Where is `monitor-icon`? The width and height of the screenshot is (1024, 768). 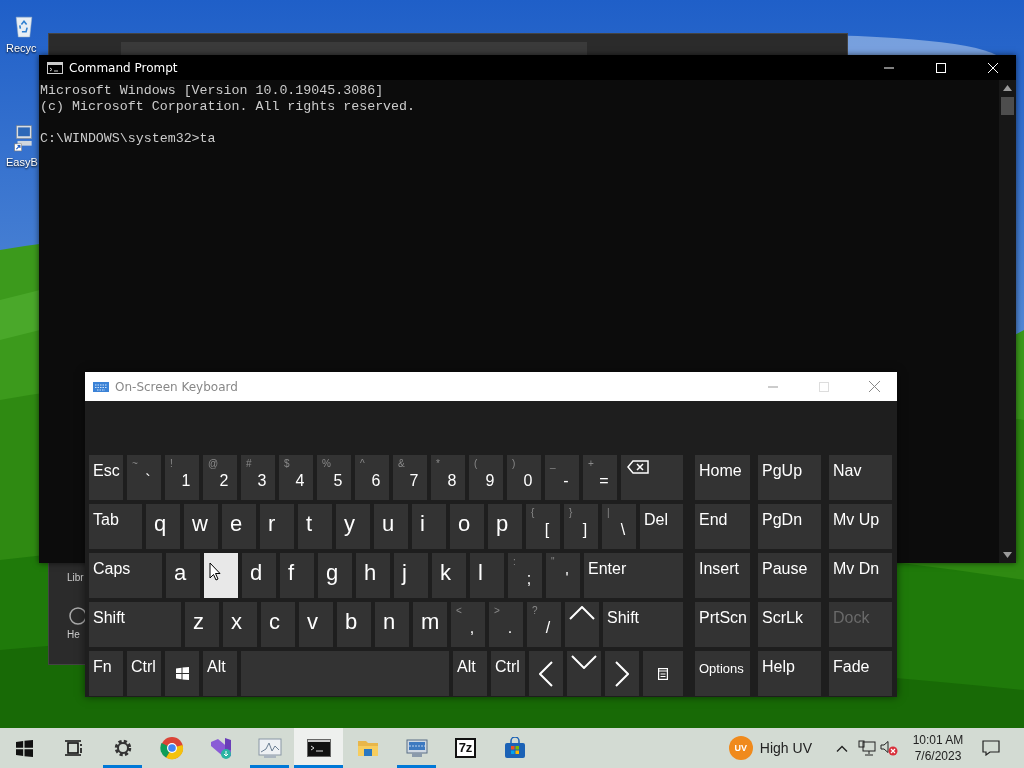
monitor-icon is located at coordinates (24, 138).